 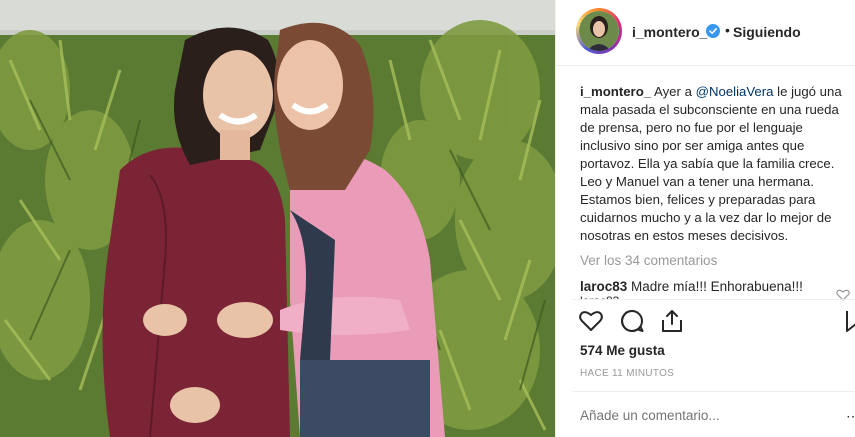 What do you see at coordinates (673, 91) in the screenshot?
I see `caption-text-before-mention: Ayer a` at bounding box center [673, 91].